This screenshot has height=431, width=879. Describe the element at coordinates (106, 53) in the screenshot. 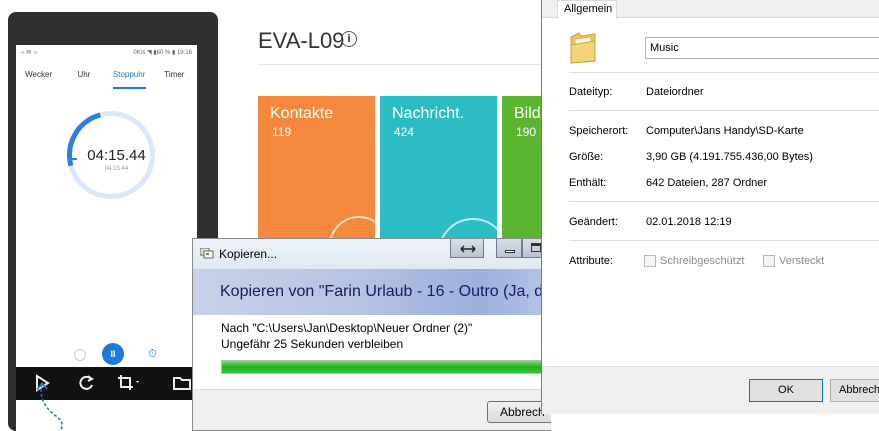

I see `phone-status-bar: ⌁ ✉ ☼ 0K/s ◥ ▮60 % ▮ 19:16` at that location.